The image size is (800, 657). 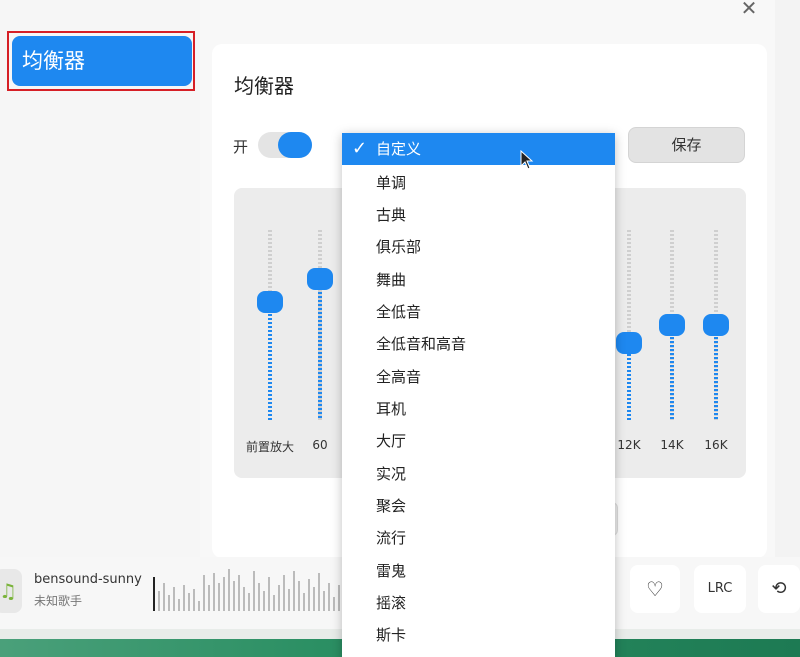 What do you see at coordinates (478, 538) in the screenshot?
I see `preset-option: 流行` at bounding box center [478, 538].